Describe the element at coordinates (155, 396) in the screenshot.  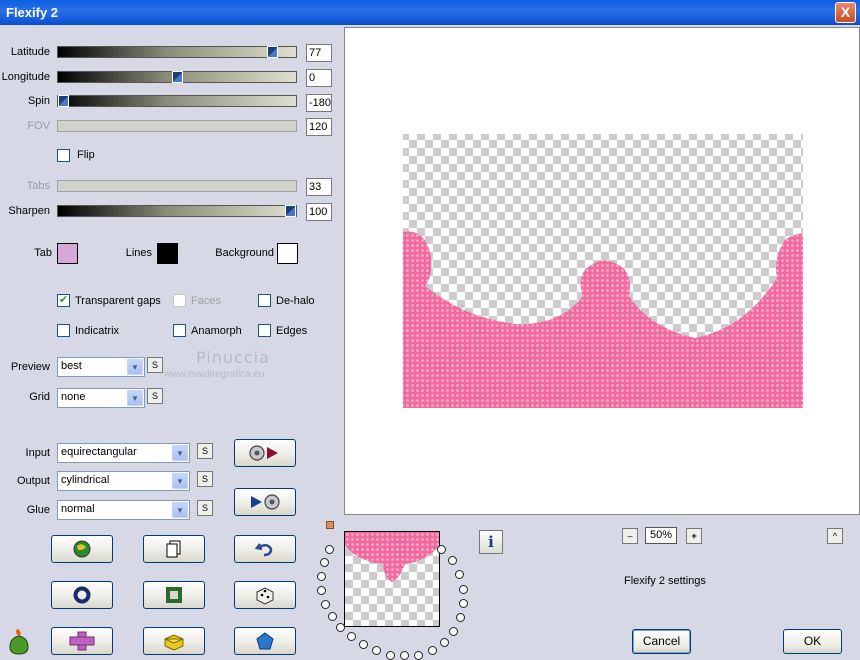
I see `grid-s-button: S` at that location.